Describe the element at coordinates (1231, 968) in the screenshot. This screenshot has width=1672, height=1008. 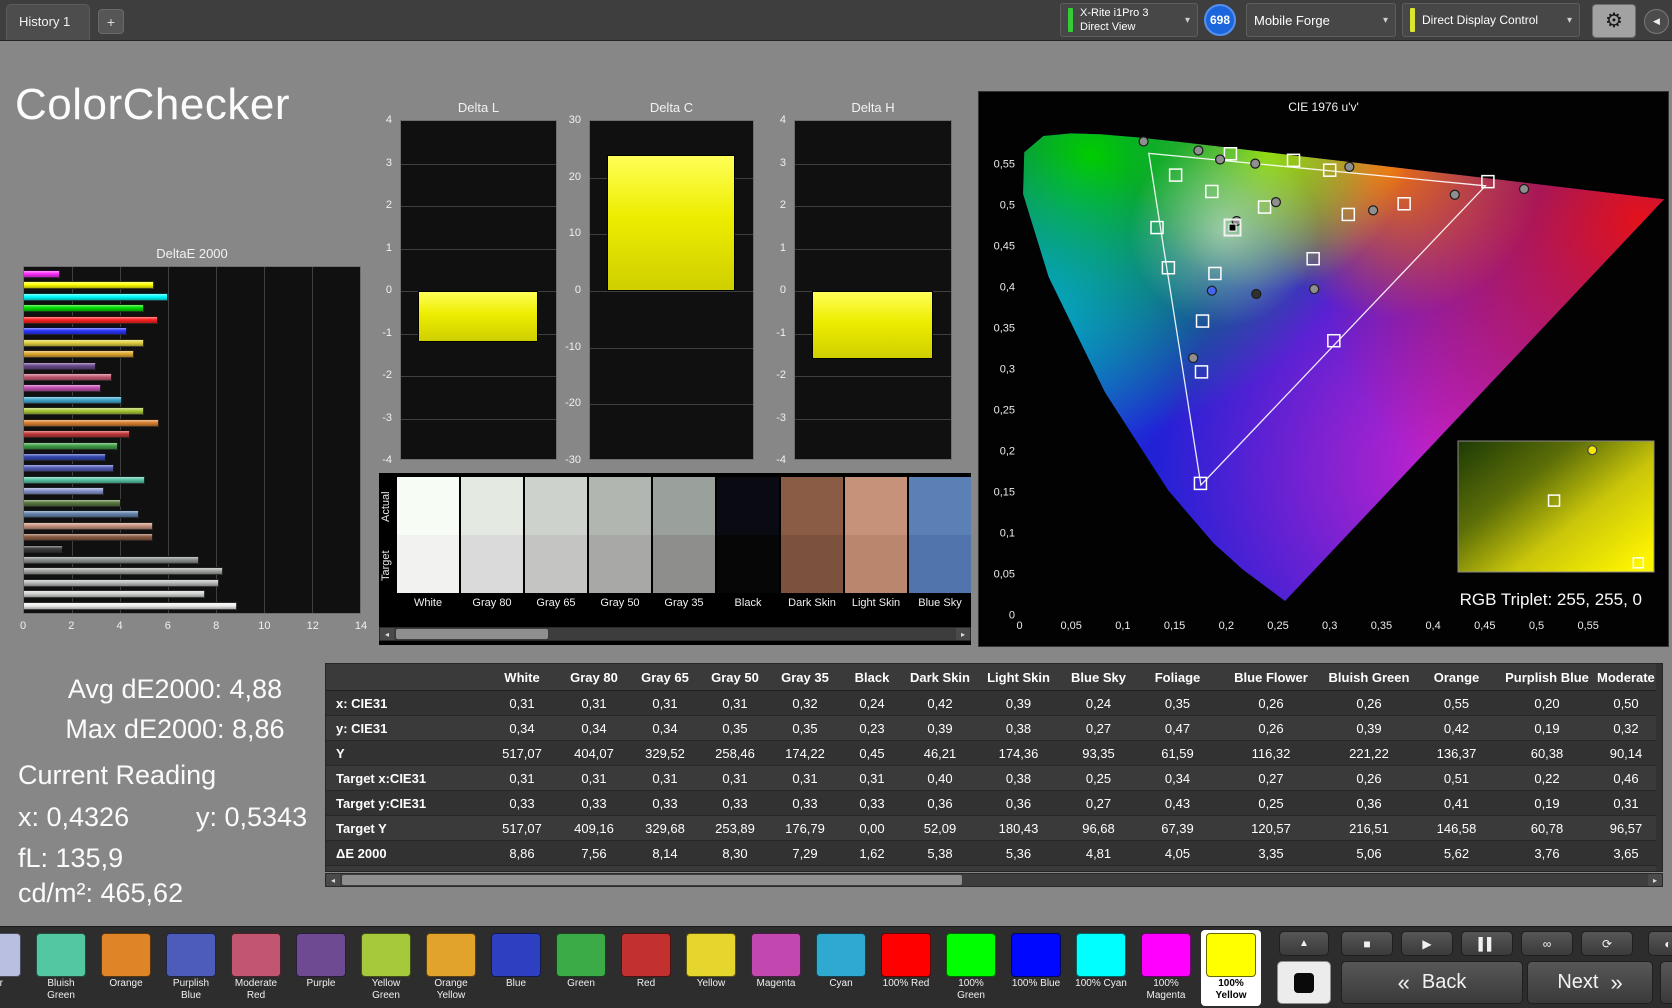
I see `patch-tile-selected: 100% Yellow` at that location.